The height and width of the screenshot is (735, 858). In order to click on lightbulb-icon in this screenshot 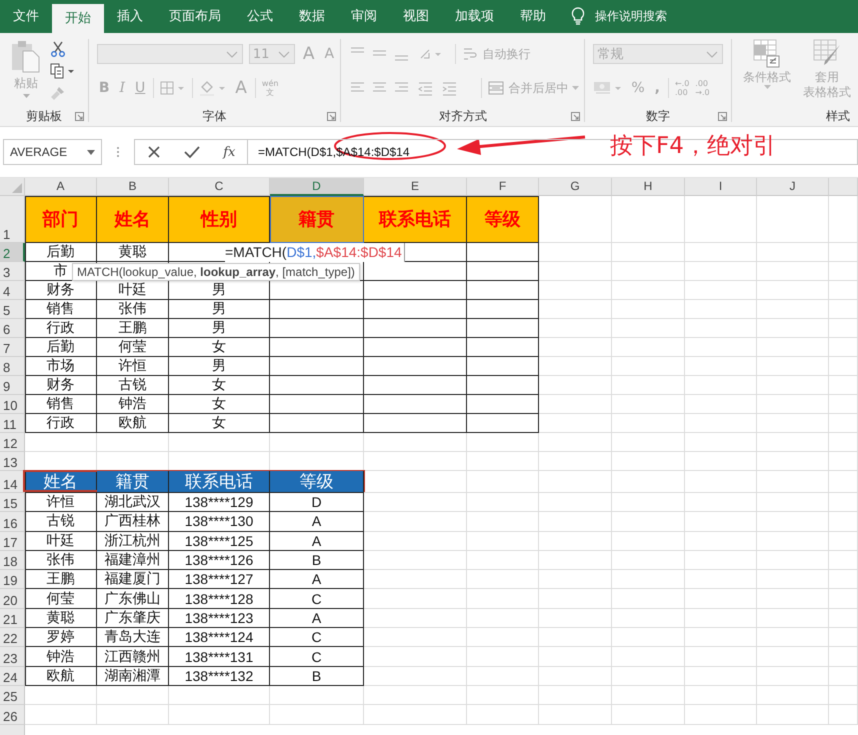, I will do `click(578, 16)`.